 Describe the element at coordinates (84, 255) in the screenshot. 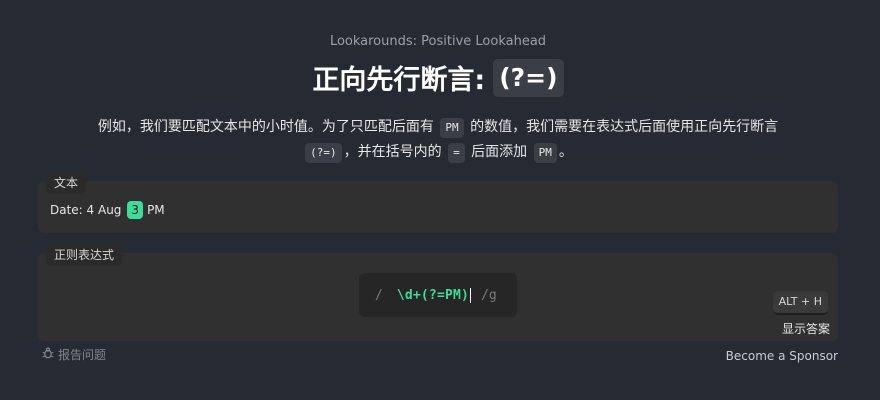

I see `regex-panel-label: 正则表达式` at that location.